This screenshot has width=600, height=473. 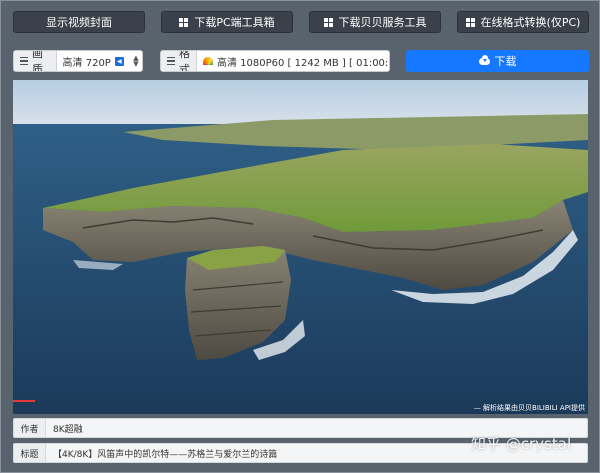 I want to click on chevron-updown-icon: ▲ ▼, so click(x=136, y=61).